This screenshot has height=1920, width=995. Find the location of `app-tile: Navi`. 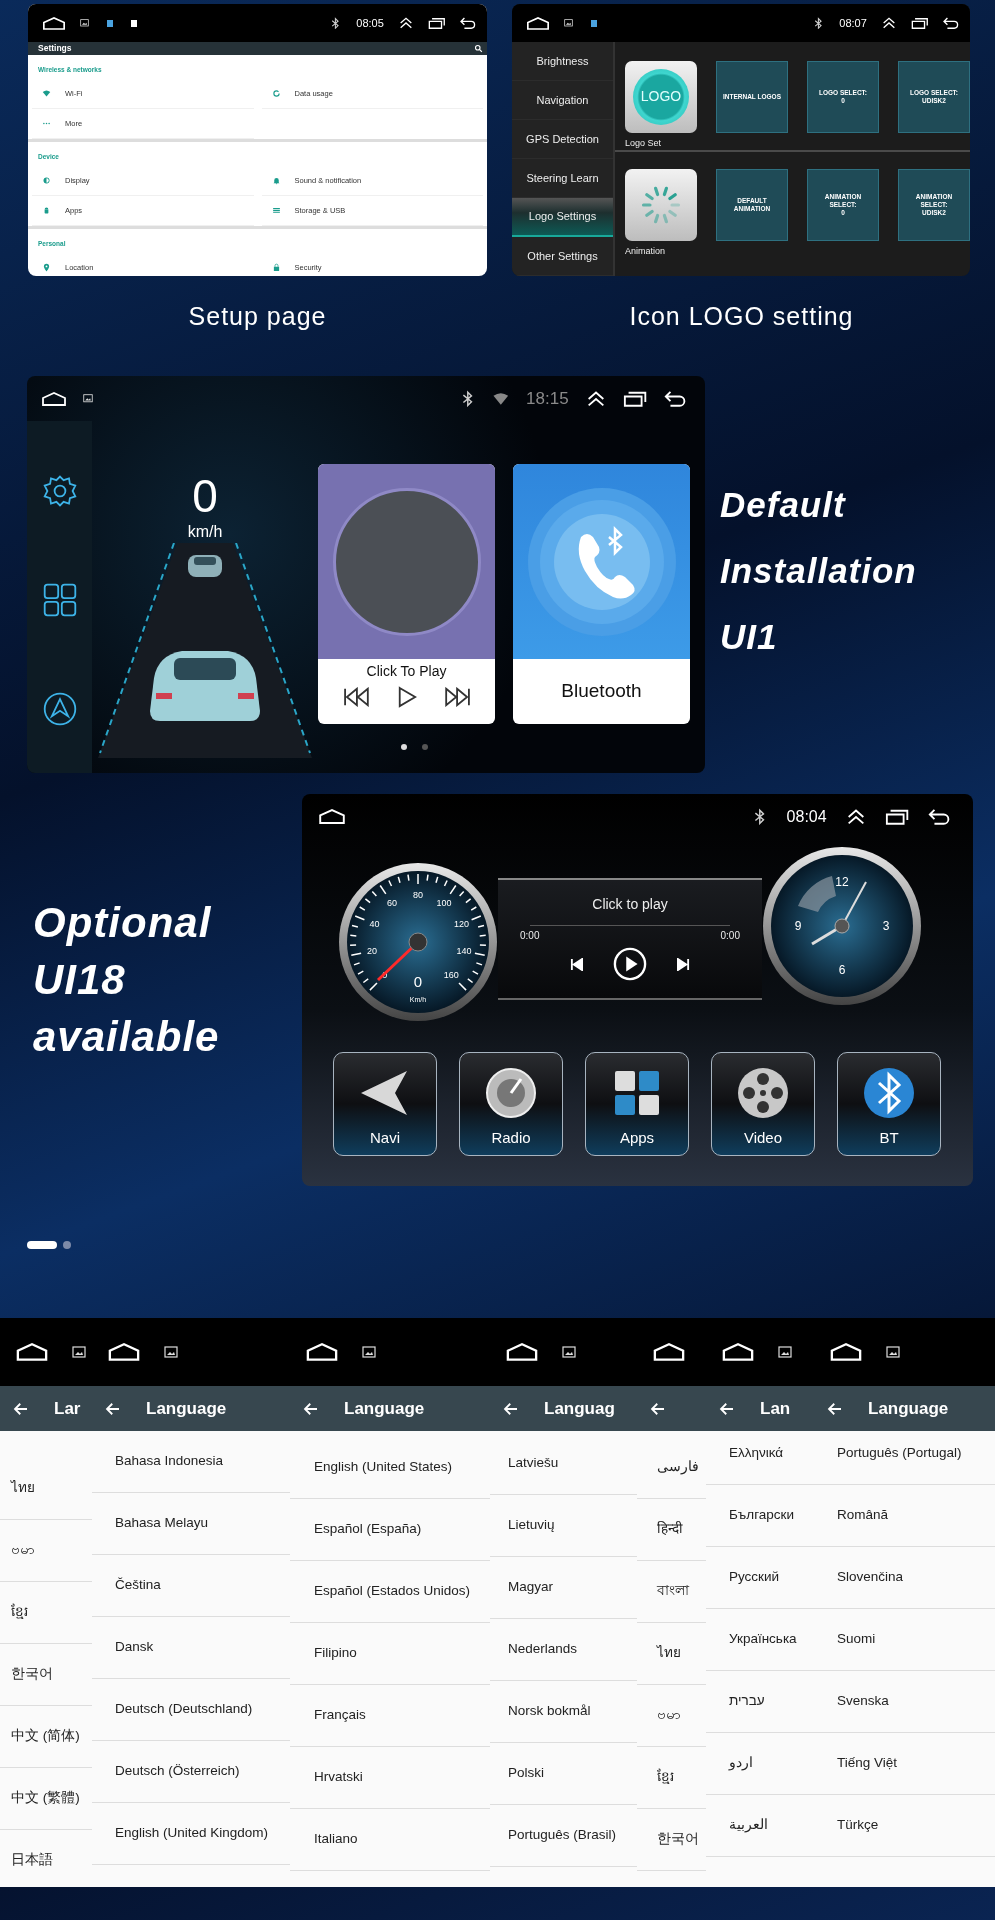

app-tile: Navi is located at coordinates (385, 1104).